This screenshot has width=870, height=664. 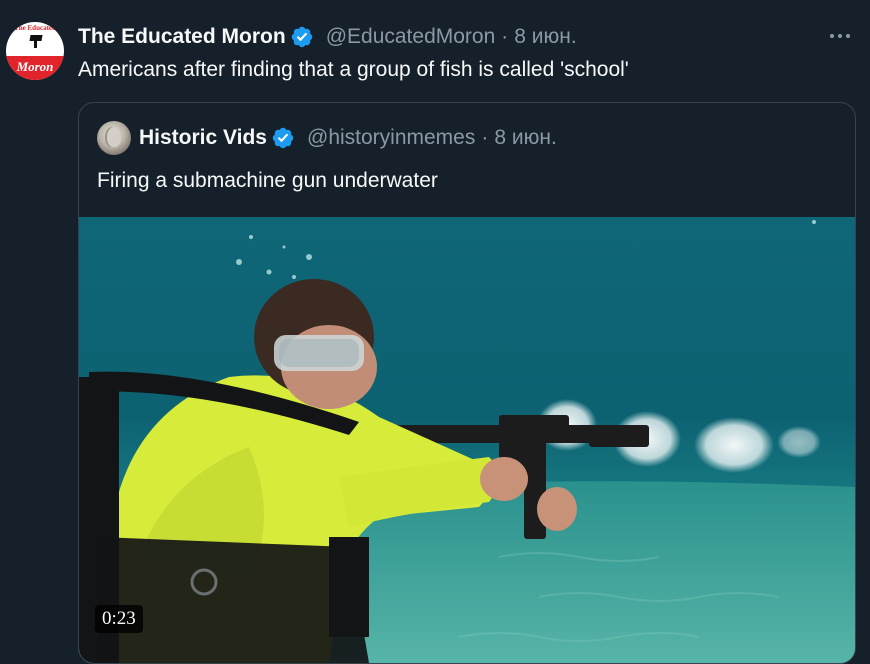 What do you see at coordinates (35, 44) in the screenshot?
I see `graduation-cap-stem` at bounding box center [35, 44].